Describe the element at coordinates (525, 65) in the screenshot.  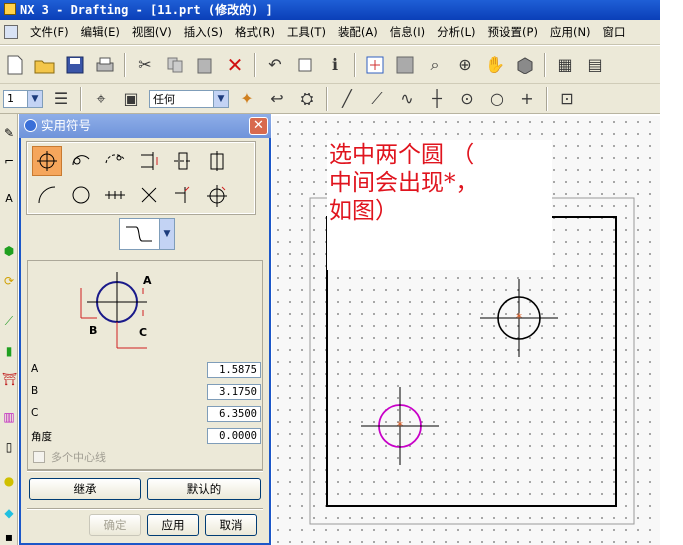
I see `shaded-view-icon` at that location.